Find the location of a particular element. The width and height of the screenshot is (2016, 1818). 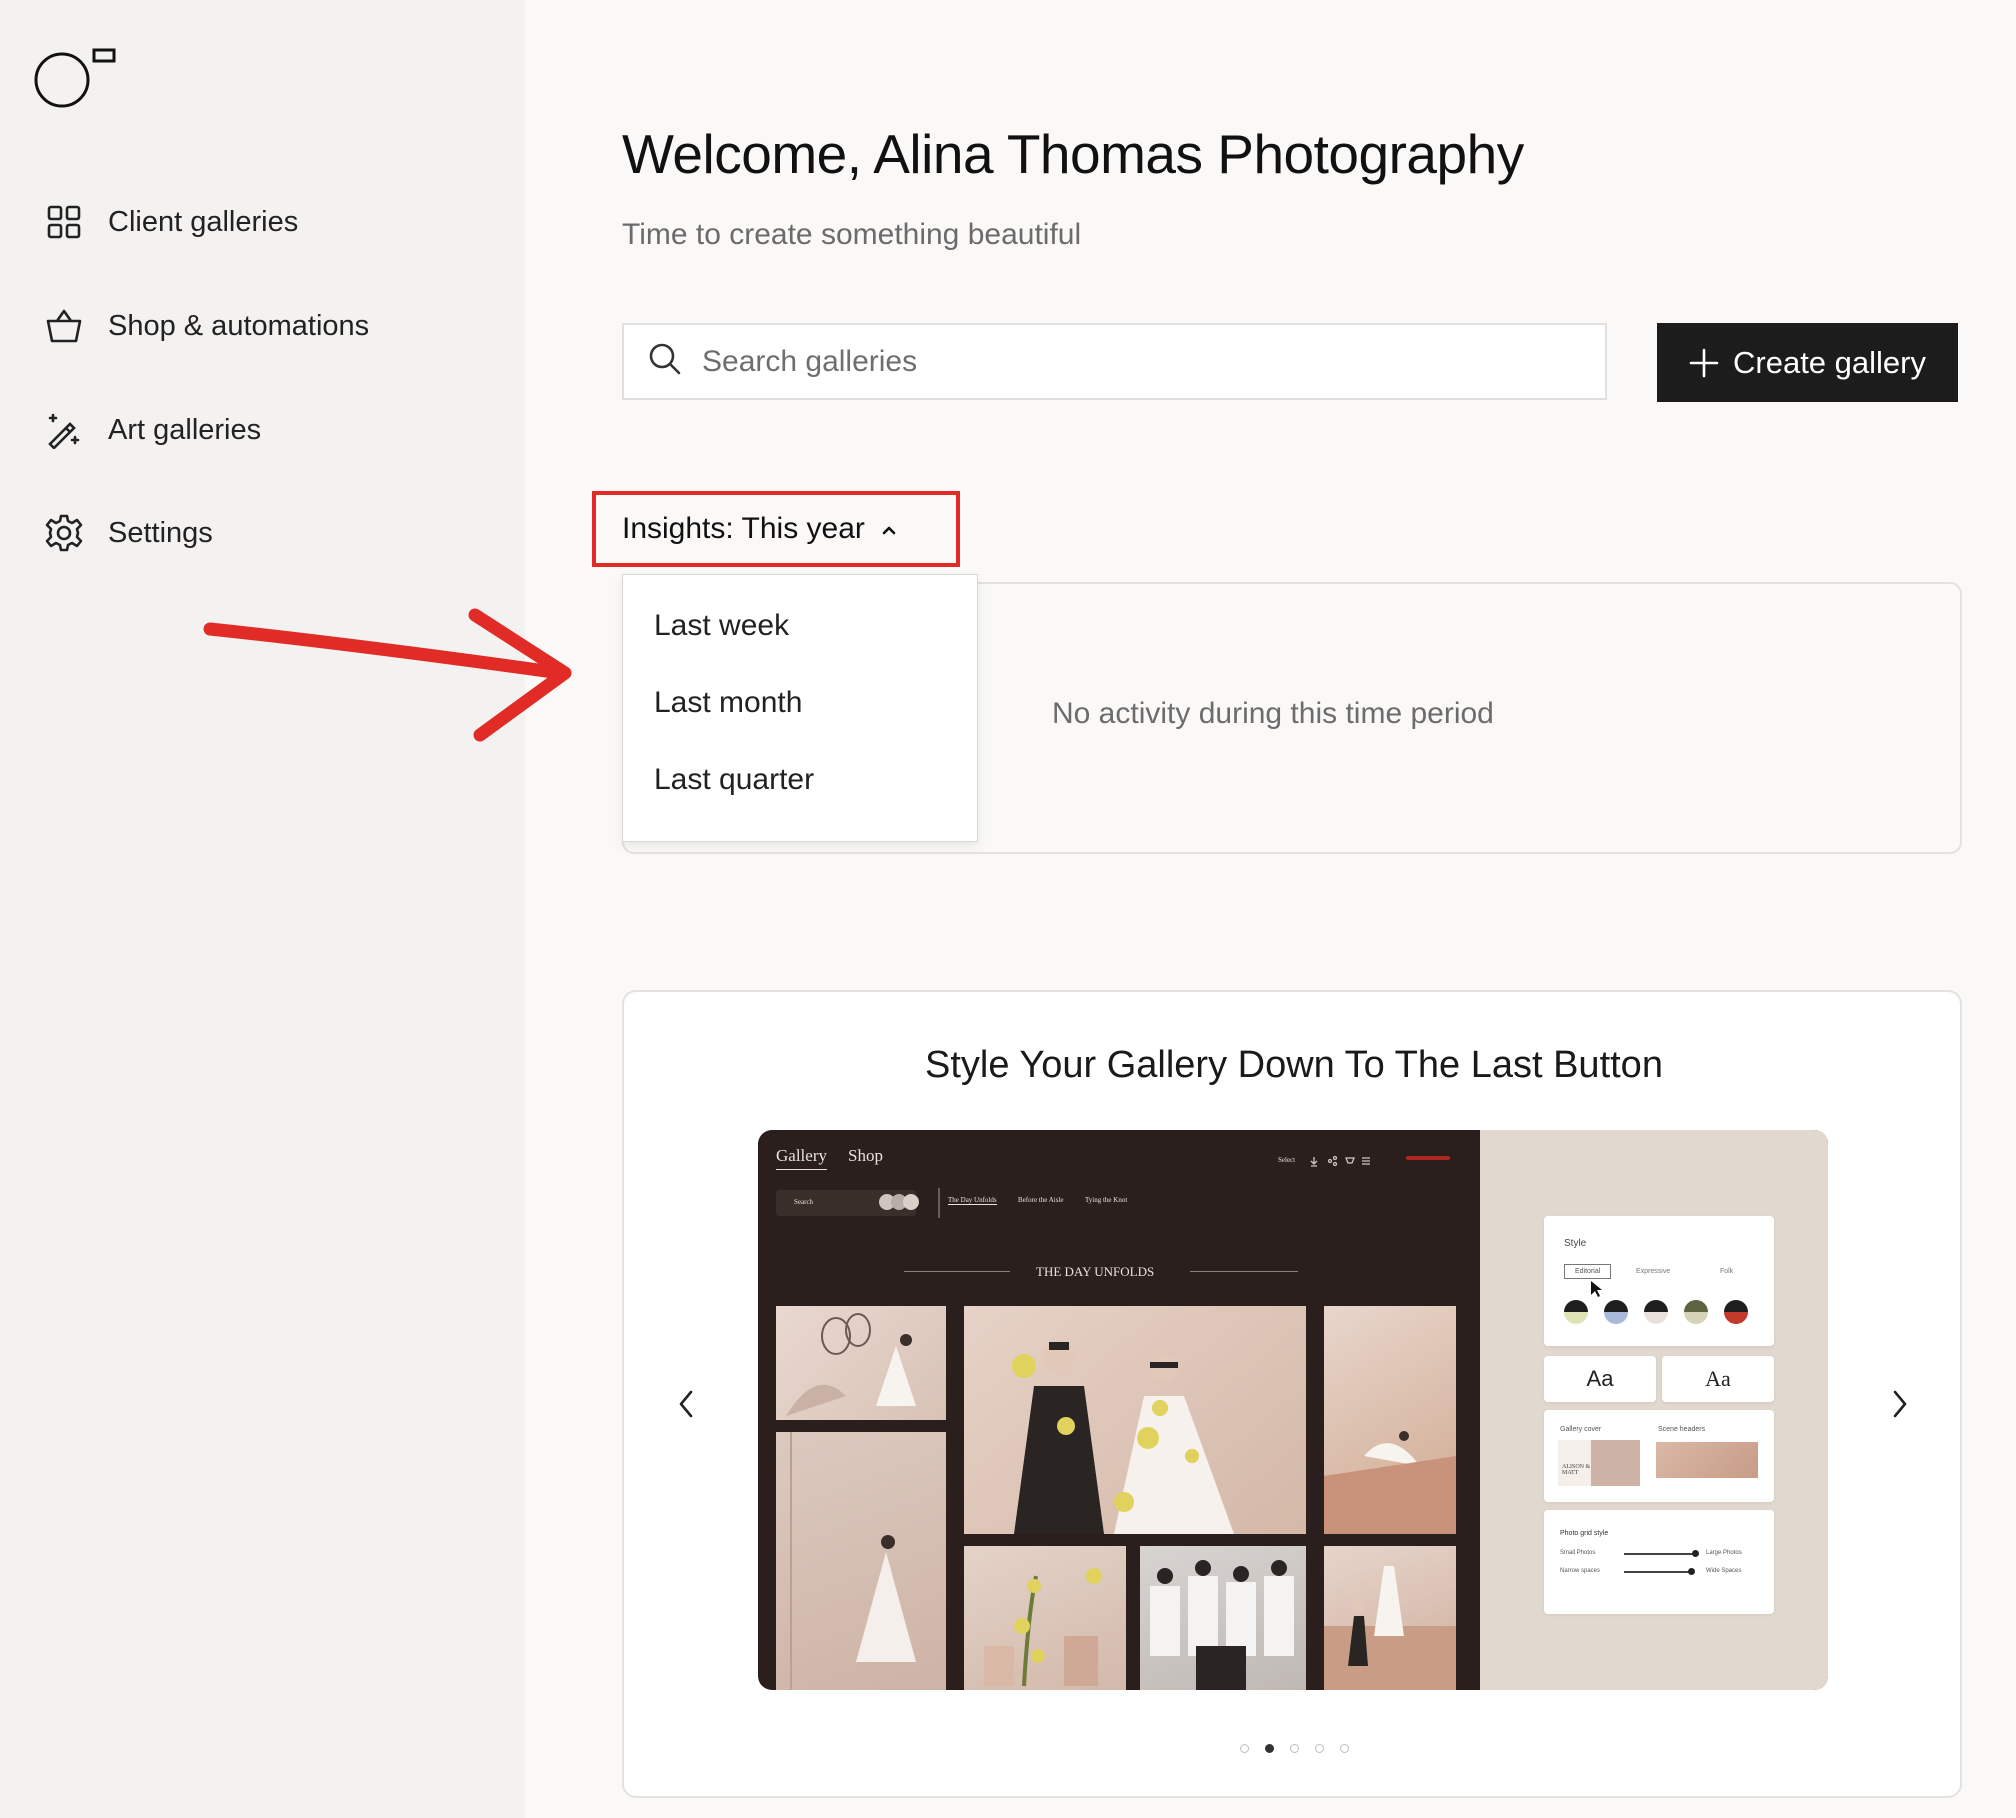

preview-slider-left: Small Photos is located at coordinates (1578, 1553).